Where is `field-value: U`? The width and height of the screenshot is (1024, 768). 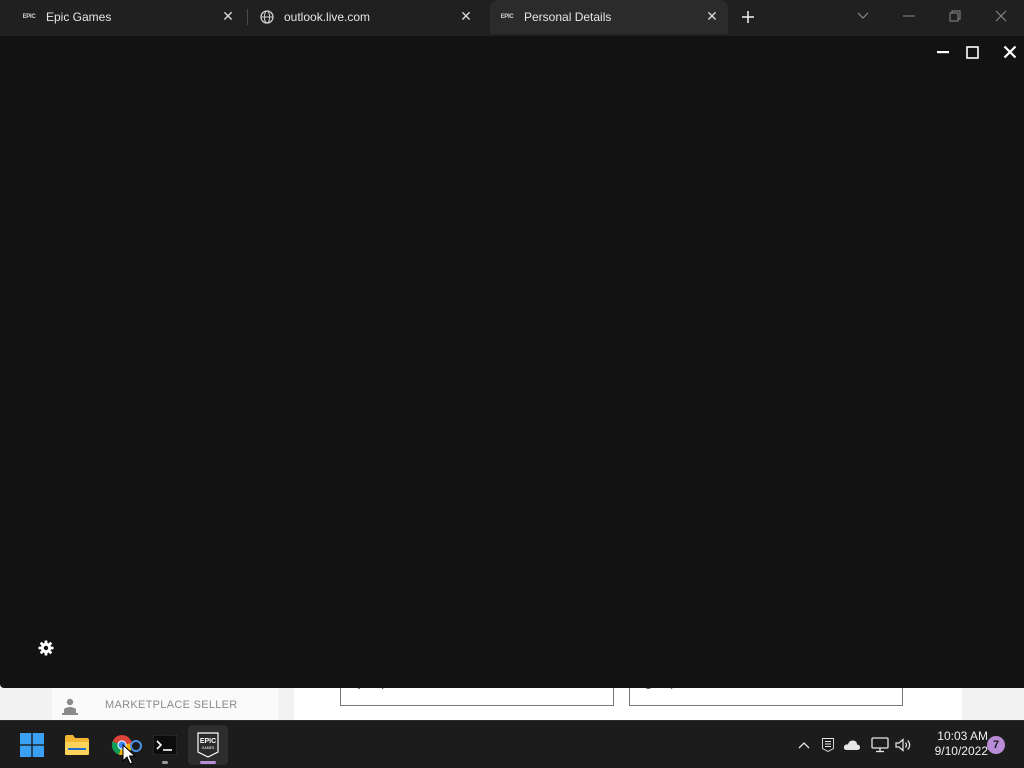 field-value: U is located at coordinates (648, 690).